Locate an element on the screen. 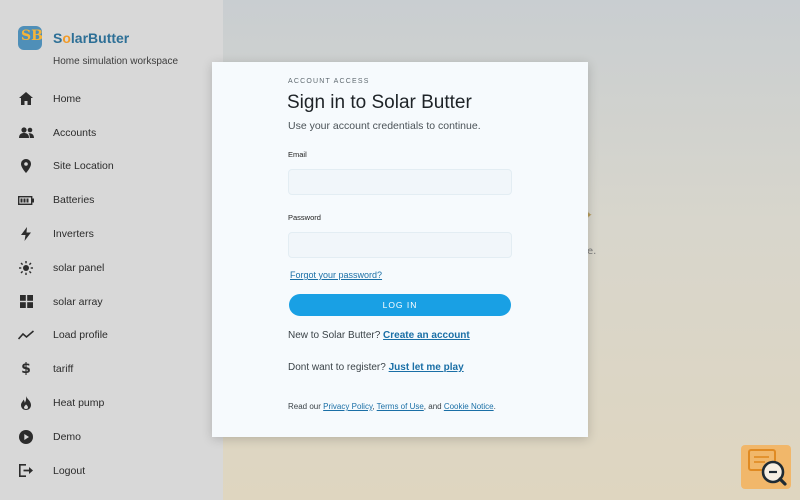 This screenshot has height=500, width=800. privacy-policy-link: Privacy Policy is located at coordinates (347, 406).